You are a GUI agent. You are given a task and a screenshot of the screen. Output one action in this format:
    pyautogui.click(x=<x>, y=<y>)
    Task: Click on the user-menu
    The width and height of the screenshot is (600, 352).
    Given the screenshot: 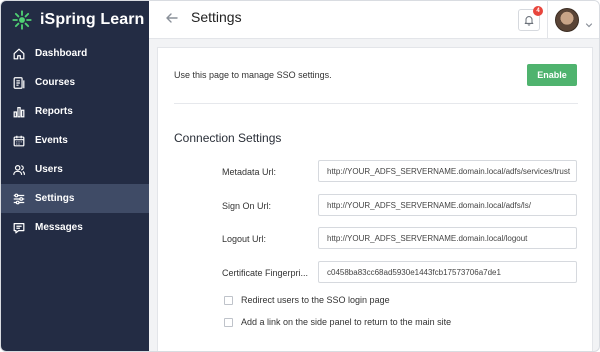 What is the action you would take?
    pyautogui.click(x=573, y=20)
    